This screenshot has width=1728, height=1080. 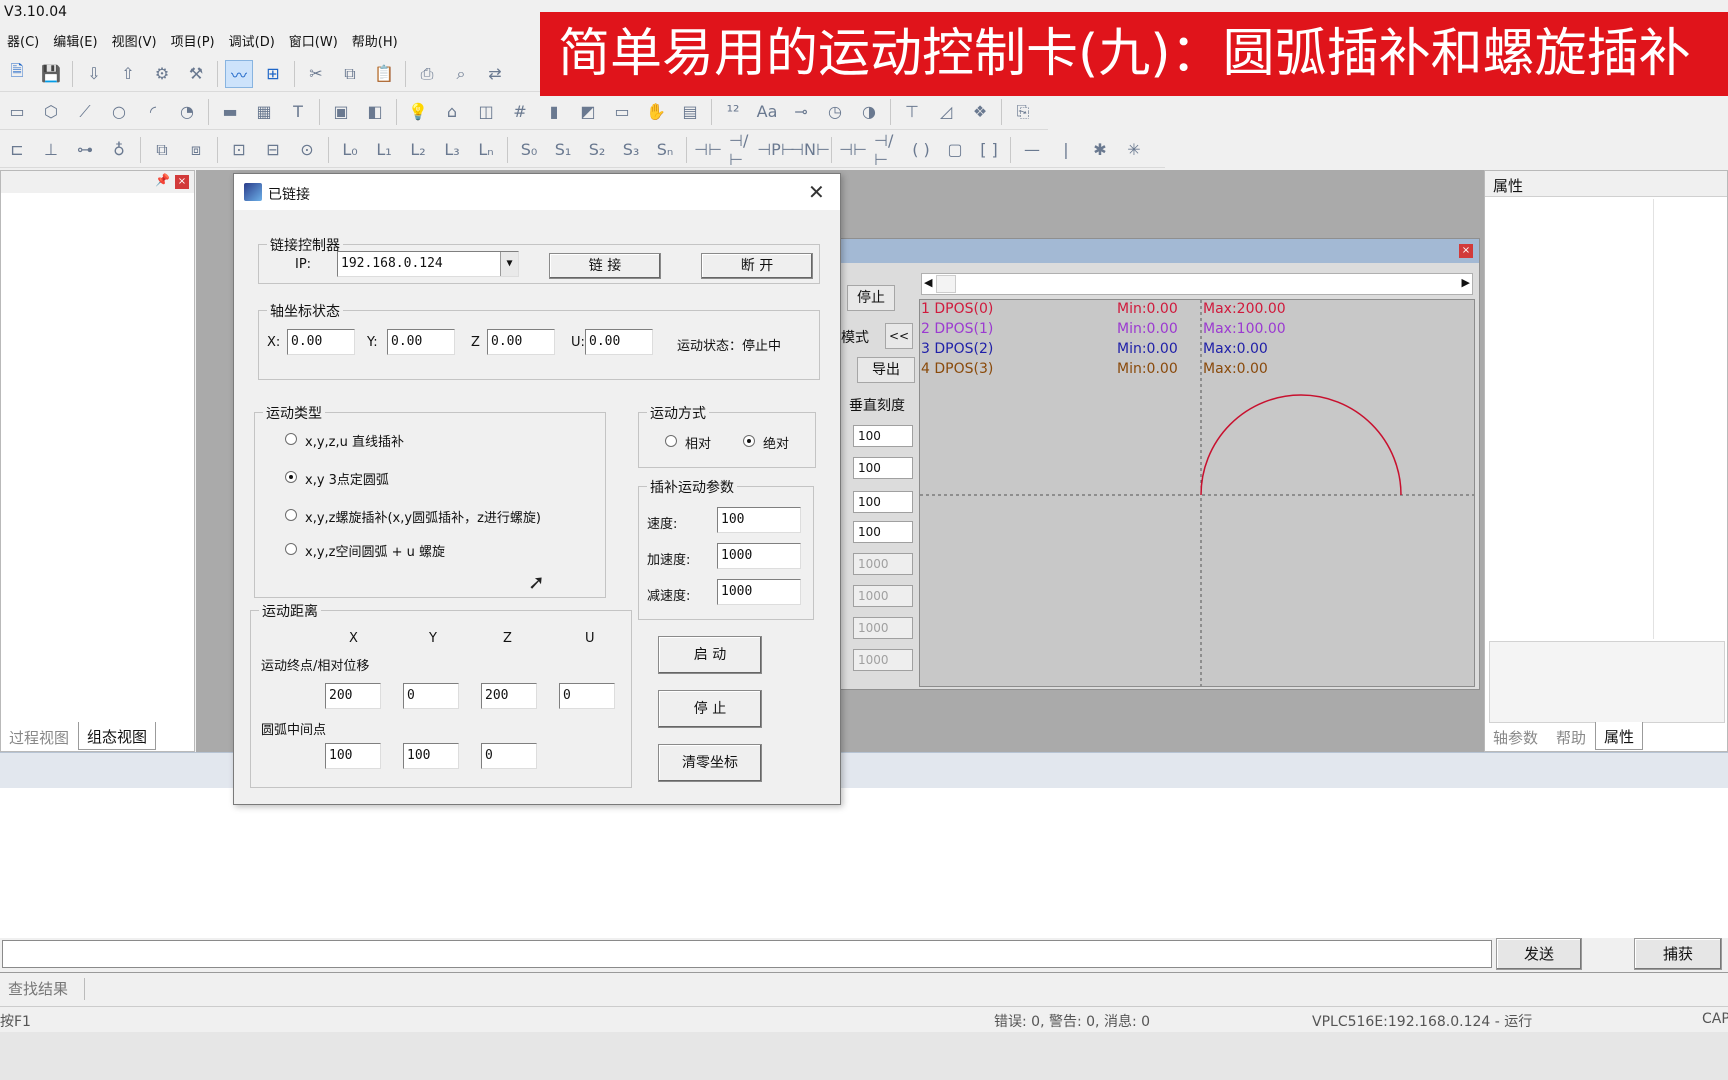 What do you see at coordinates (353, 696) in the screenshot?
I see `endpoint-x-field: 200` at bounding box center [353, 696].